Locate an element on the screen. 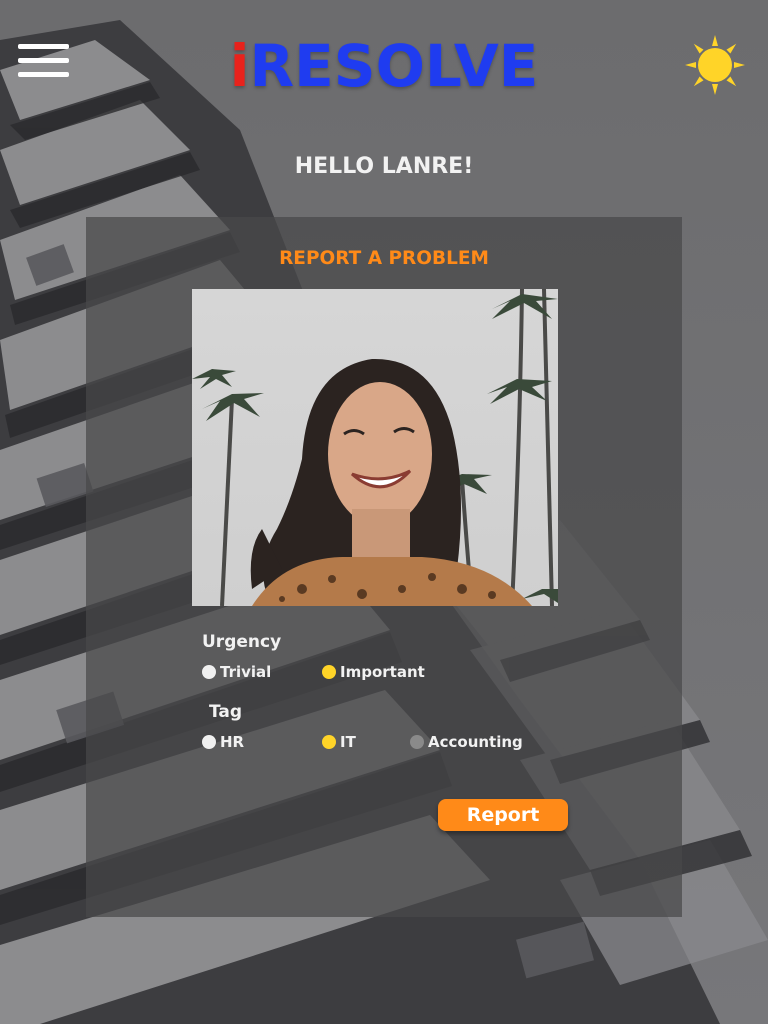 This screenshot has height=1024, width=768. radio-label: Trivial is located at coordinates (246, 672).